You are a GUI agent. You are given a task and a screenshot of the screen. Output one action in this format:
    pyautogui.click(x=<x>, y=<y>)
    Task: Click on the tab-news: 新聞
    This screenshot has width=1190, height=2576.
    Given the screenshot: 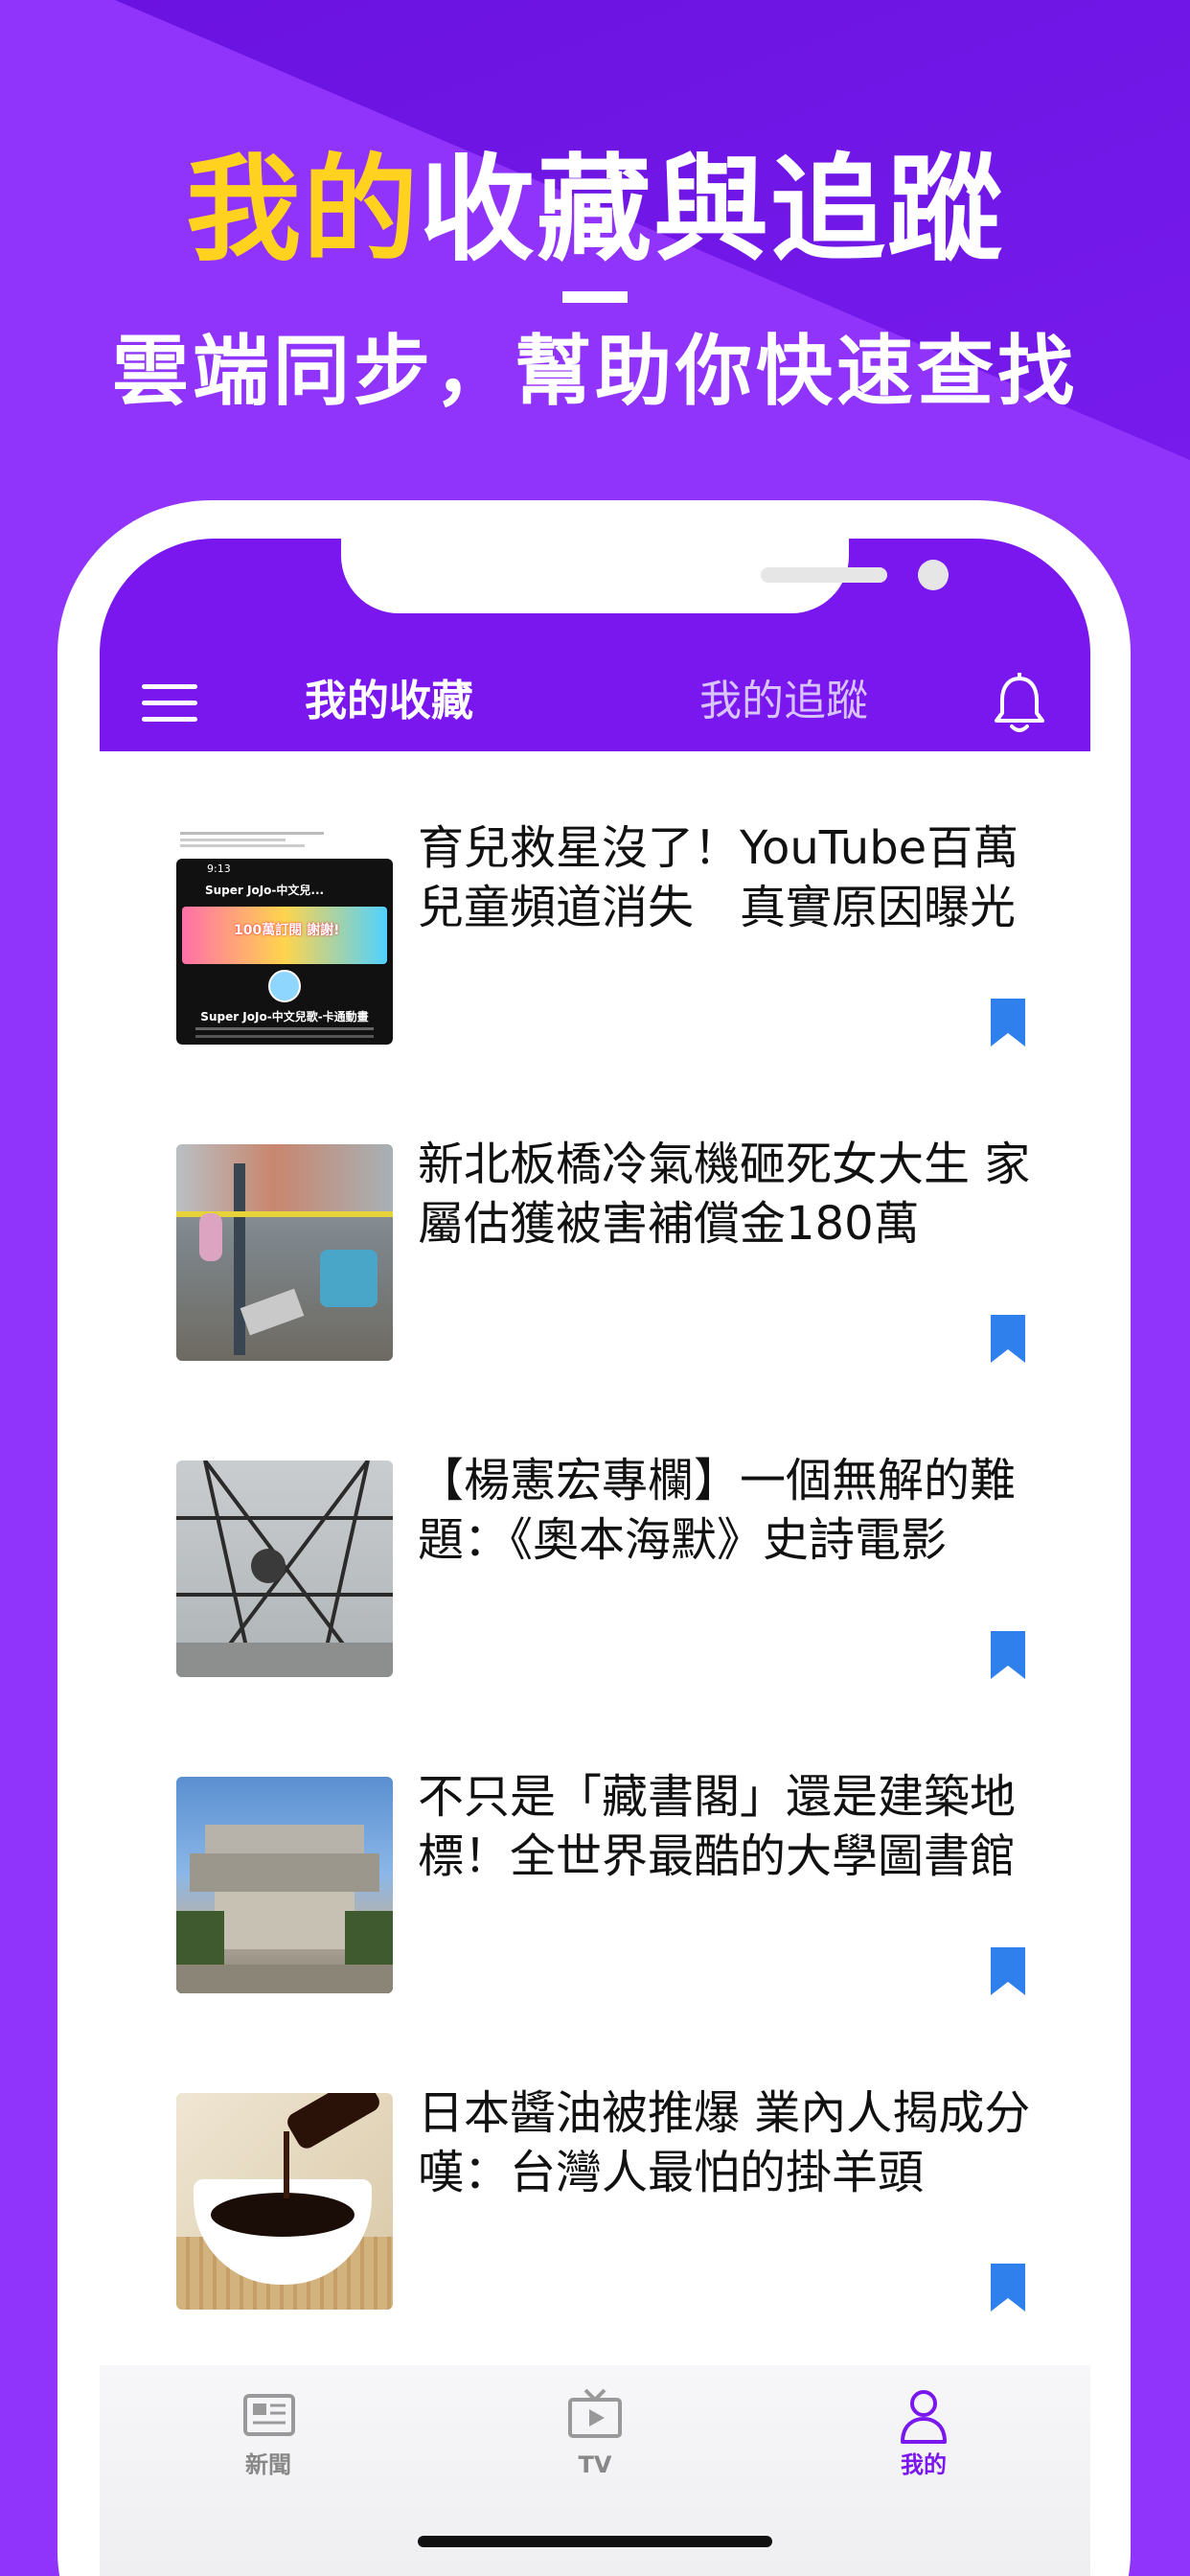 What is the action you would take?
    pyautogui.click(x=269, y=2433)
    